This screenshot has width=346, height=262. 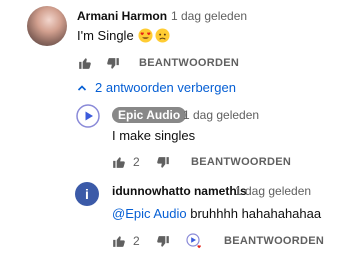 What do you see at coordinates (193, 241) in the screenshot?
I see `creator-heart-icon` at bounding box center [193, 241].